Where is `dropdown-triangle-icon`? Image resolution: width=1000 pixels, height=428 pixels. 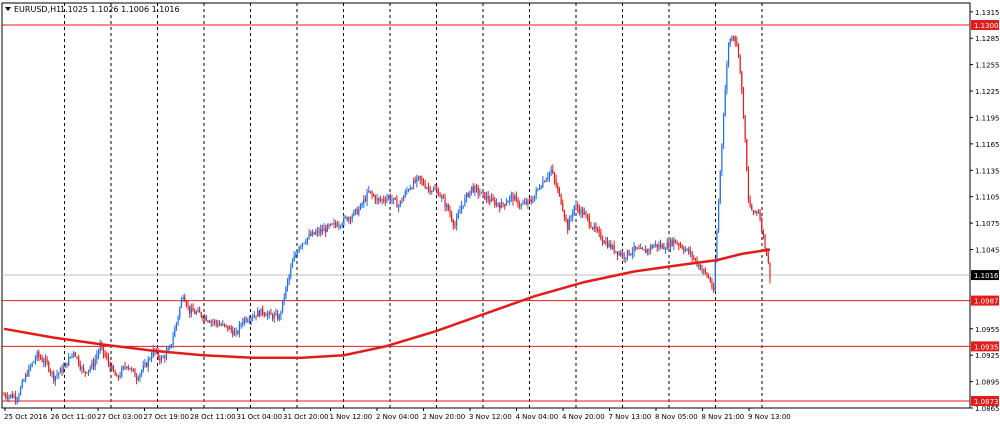 dropdown-triangle-icon is located at coordinates (8, 9).